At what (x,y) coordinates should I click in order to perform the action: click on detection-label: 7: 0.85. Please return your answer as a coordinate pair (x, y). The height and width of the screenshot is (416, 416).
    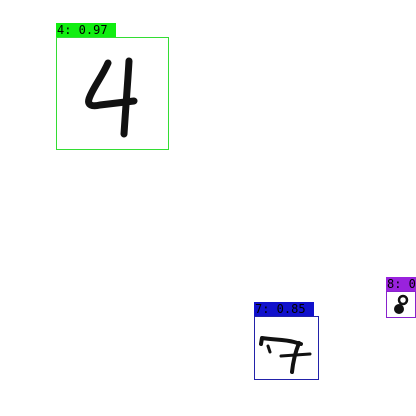
    Looking at the image, I should click on (284, 309).